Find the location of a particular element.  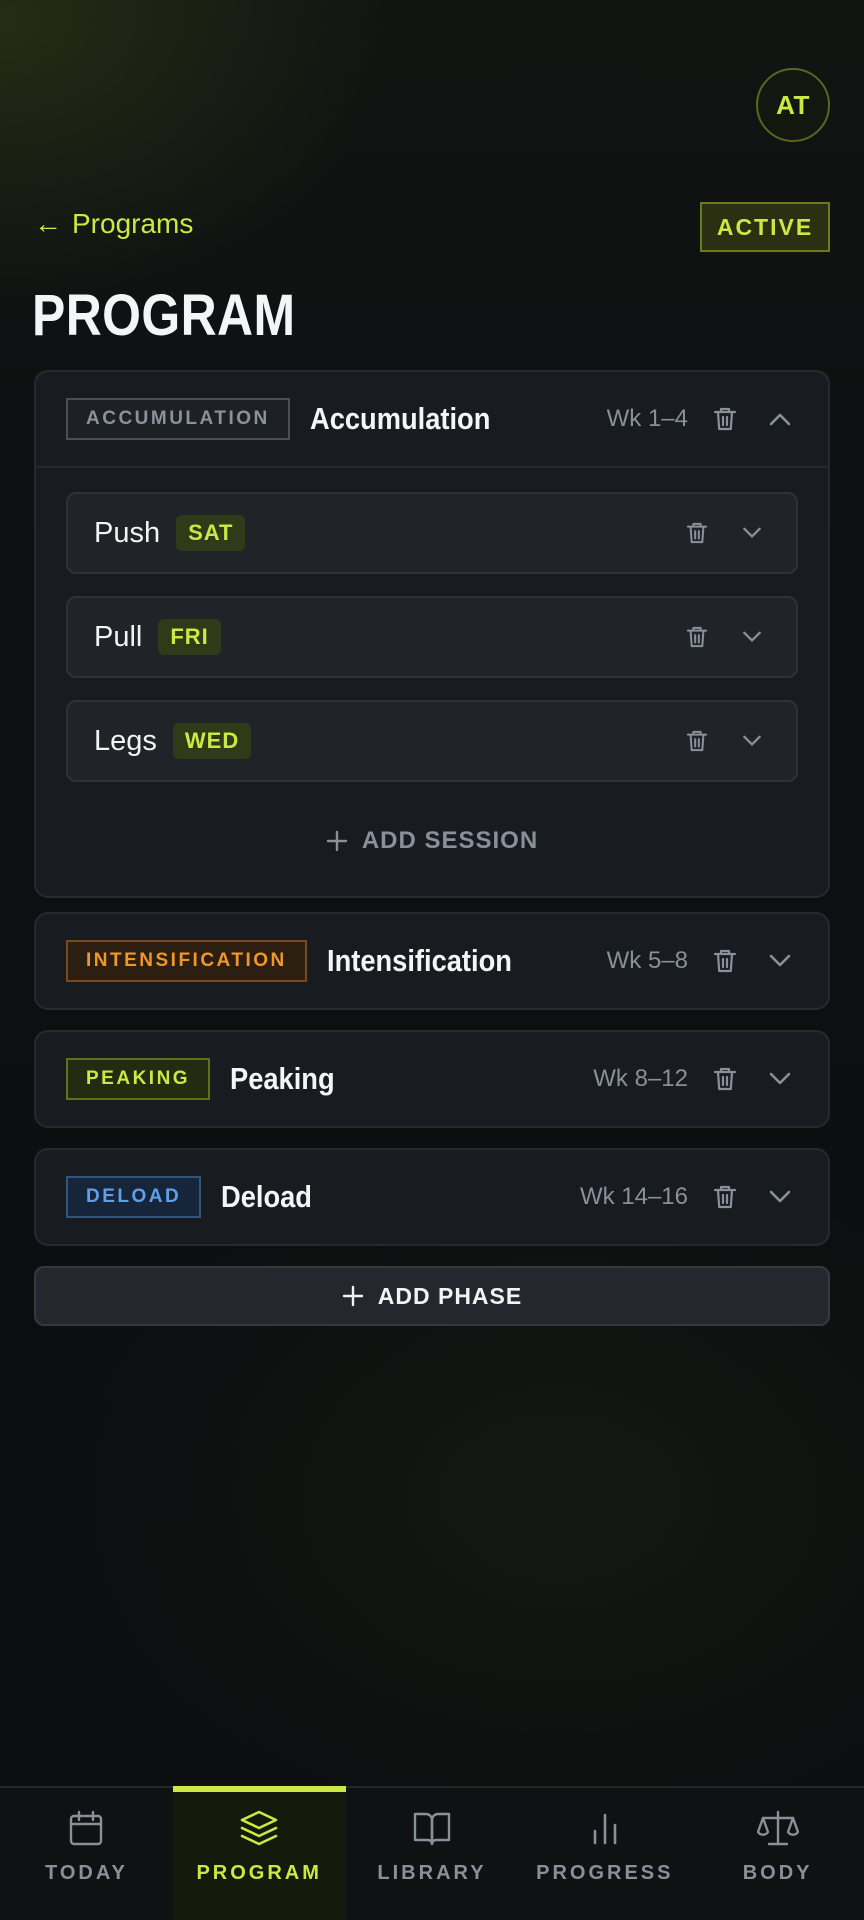

phase-tag: INTENSIFICATION is located at coordinates (186, 961).